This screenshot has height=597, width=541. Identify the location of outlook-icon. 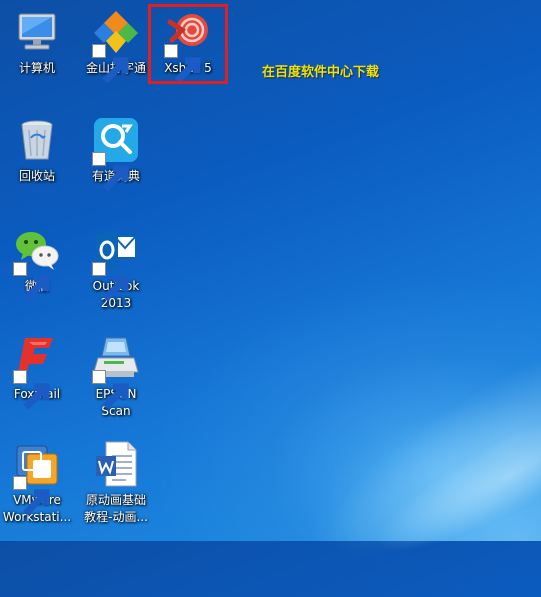
(116, 264).